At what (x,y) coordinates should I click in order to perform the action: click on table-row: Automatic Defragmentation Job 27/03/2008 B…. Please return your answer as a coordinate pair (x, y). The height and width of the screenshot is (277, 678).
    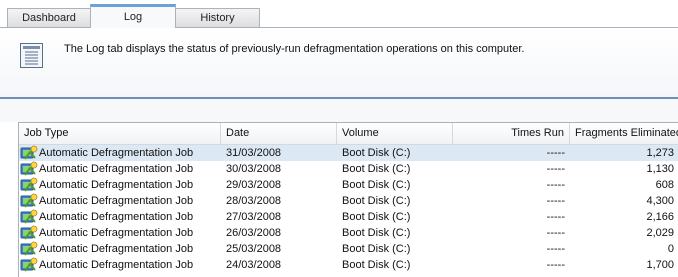
    Looking at the image, I should click on (348, 217).